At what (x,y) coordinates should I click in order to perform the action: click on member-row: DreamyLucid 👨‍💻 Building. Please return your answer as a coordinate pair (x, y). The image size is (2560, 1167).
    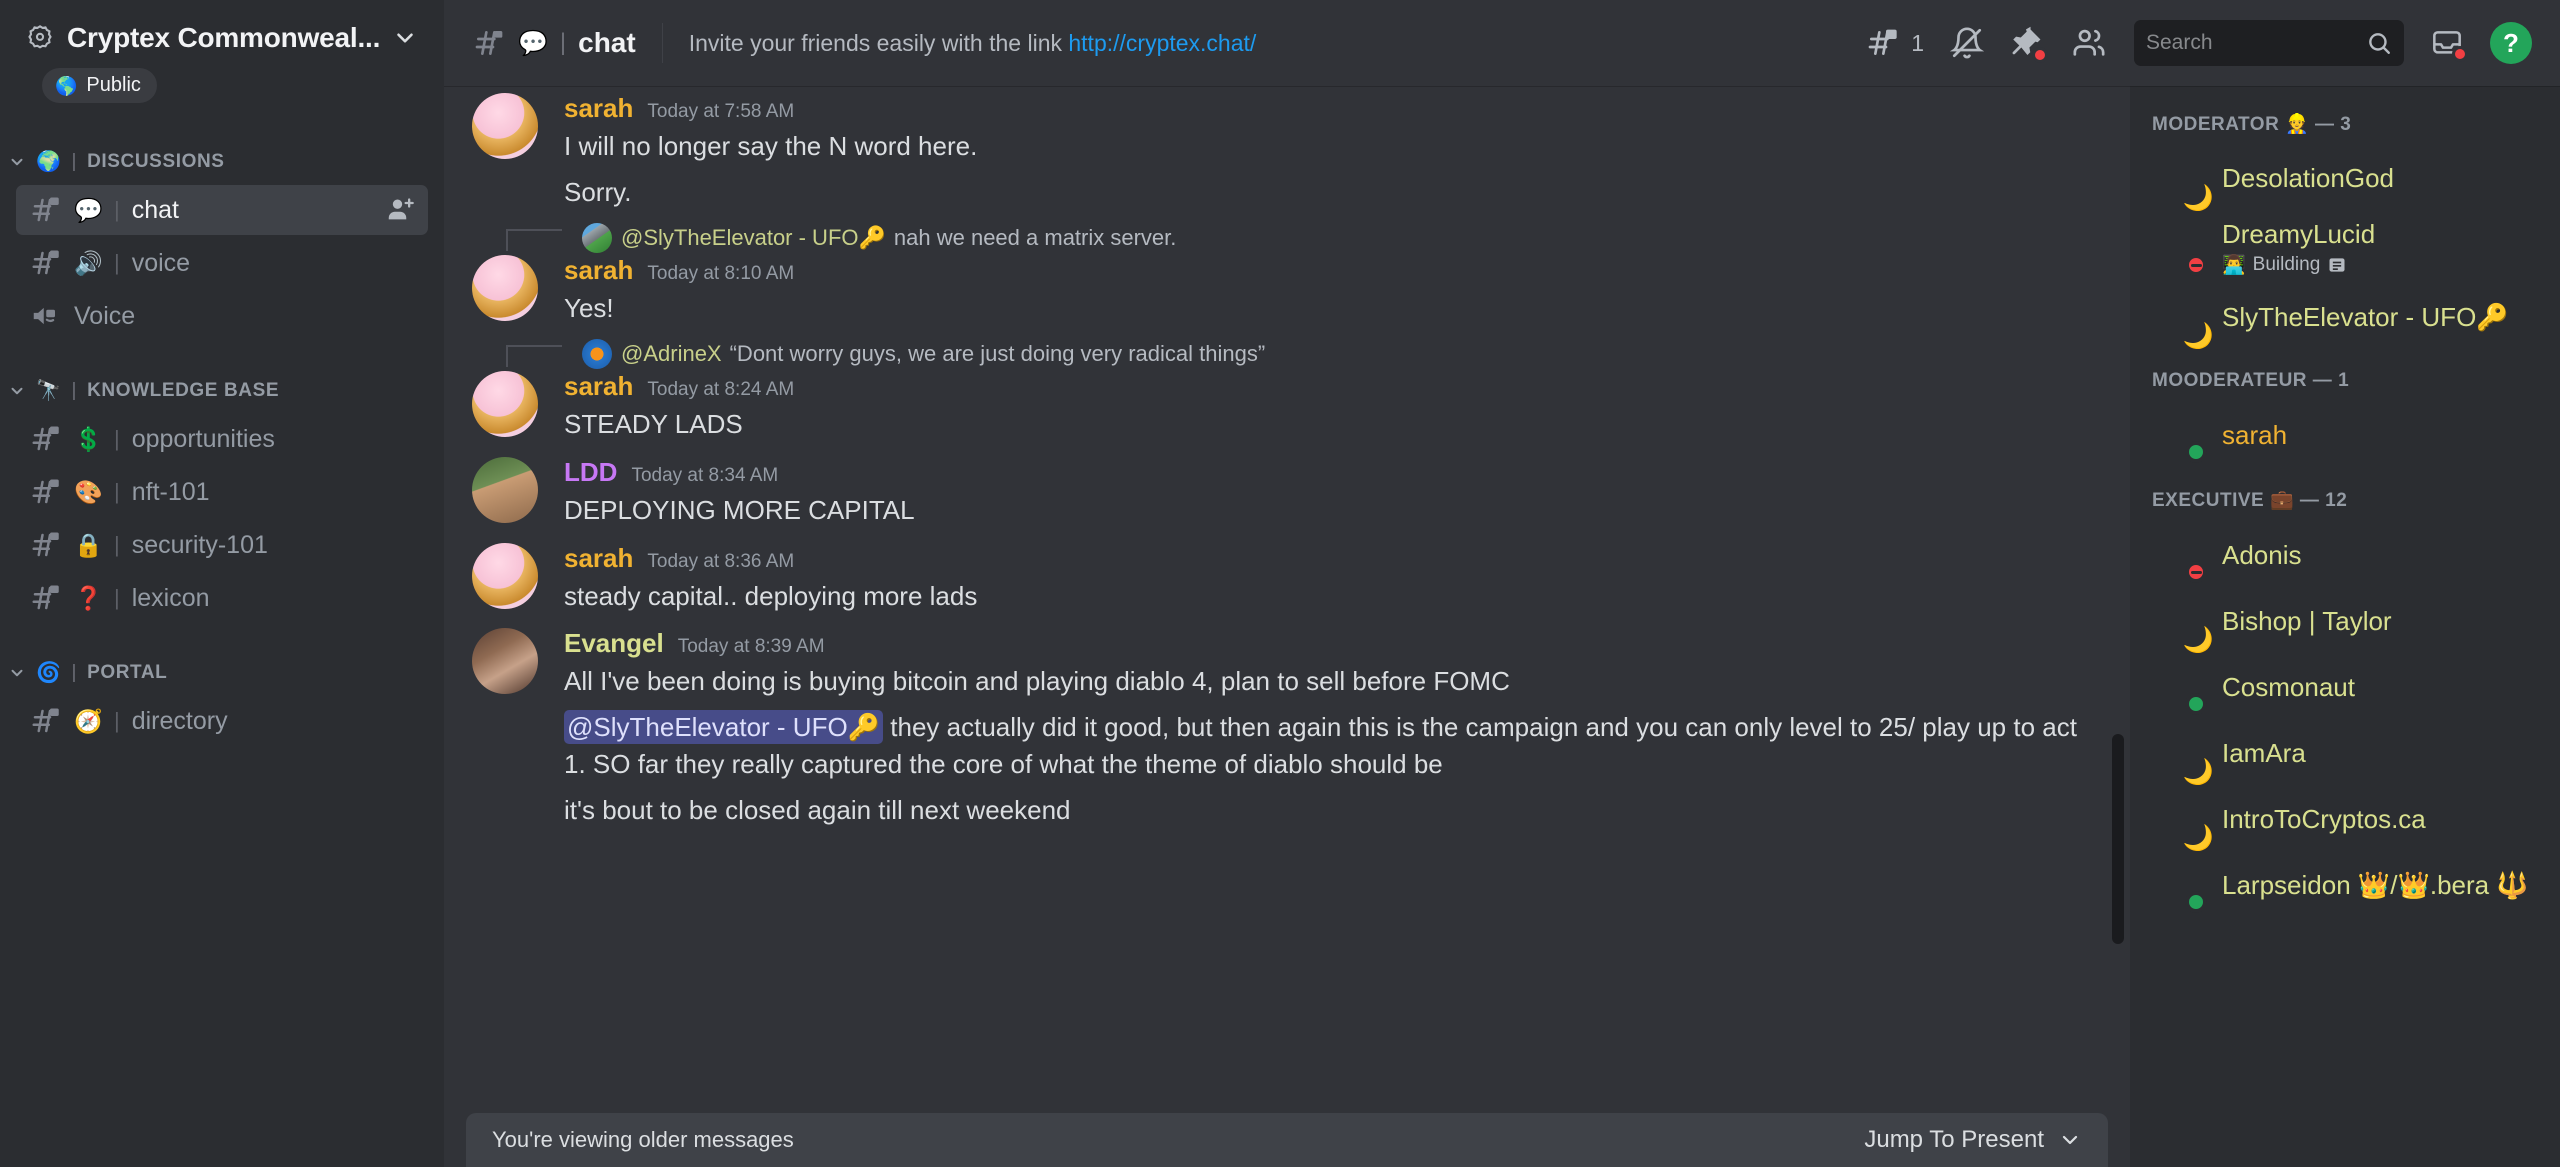
    Looking at the image, I should click on (2345, 248).